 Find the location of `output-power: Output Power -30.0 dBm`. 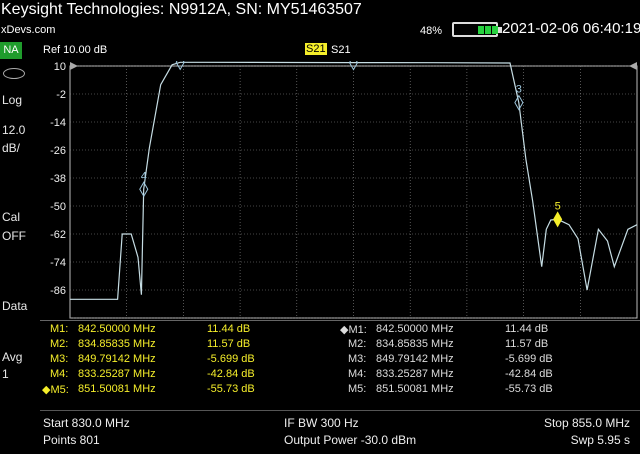

output-power: Output Power -30.0 dBm is located at coordinates (350, 440).